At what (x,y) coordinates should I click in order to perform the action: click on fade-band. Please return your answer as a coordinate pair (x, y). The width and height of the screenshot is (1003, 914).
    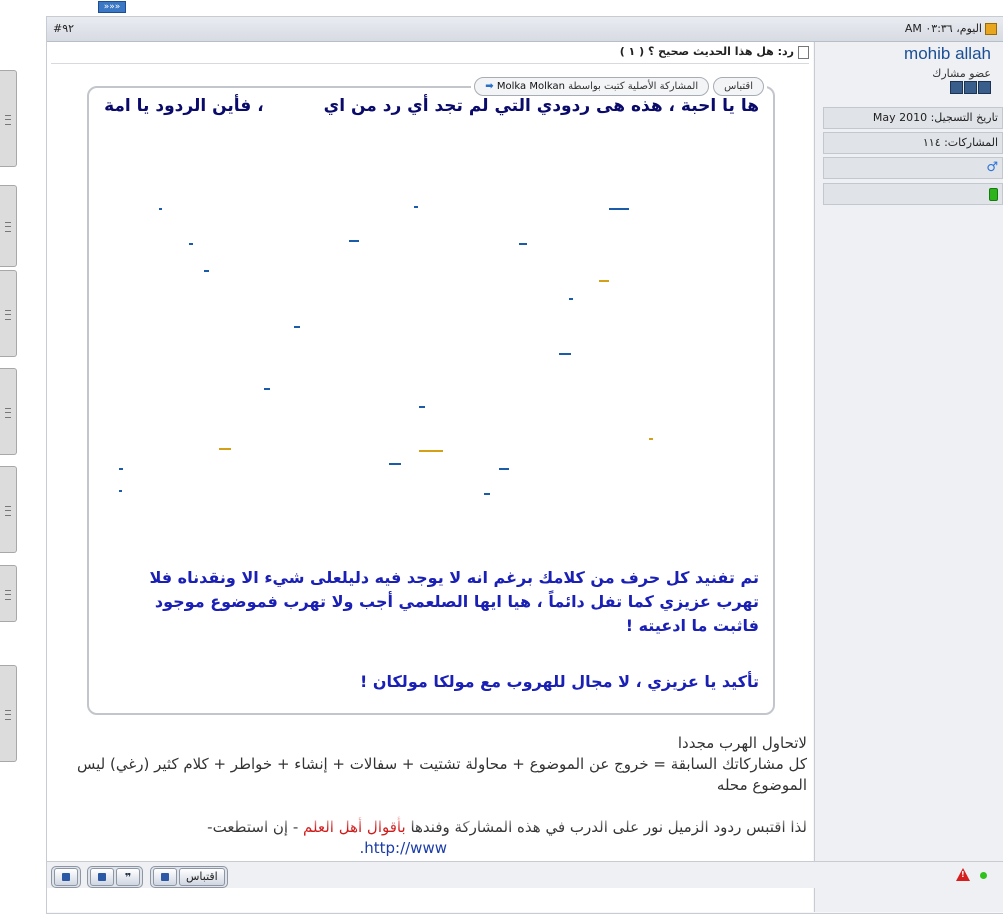
    Looking at the image, I should click on (430, 822).